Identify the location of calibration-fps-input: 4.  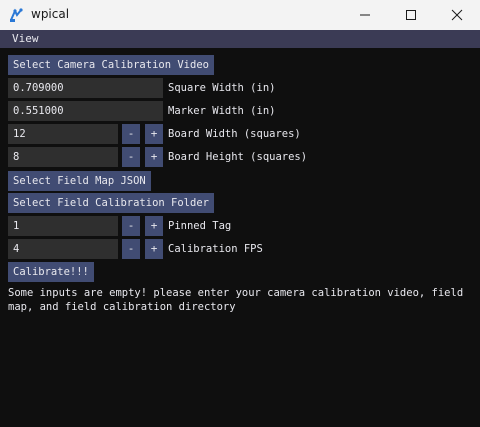
(63, 249).